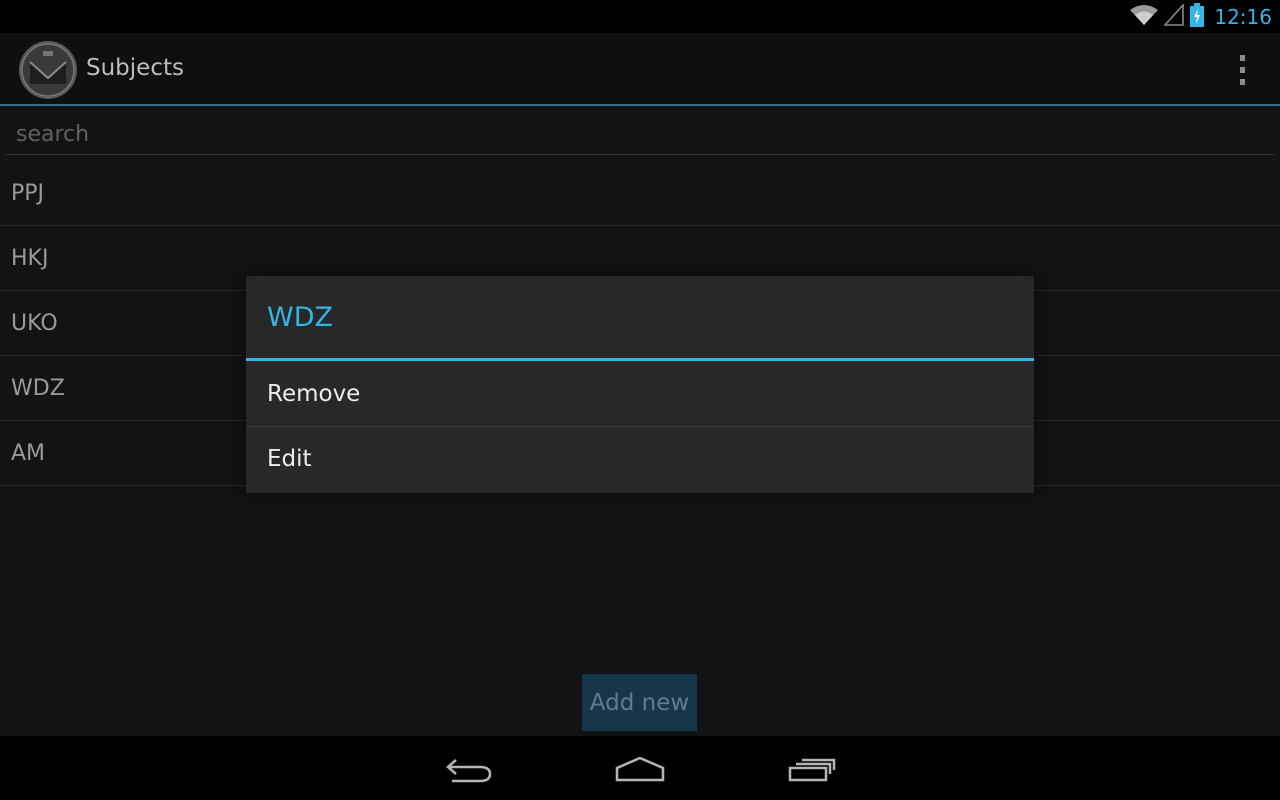 Image resolution: width=1280 pixels, height=800 pixels. Describe the element at coordinates (1144, 17) in the screenshot. I see `wifi-icon` at that location.